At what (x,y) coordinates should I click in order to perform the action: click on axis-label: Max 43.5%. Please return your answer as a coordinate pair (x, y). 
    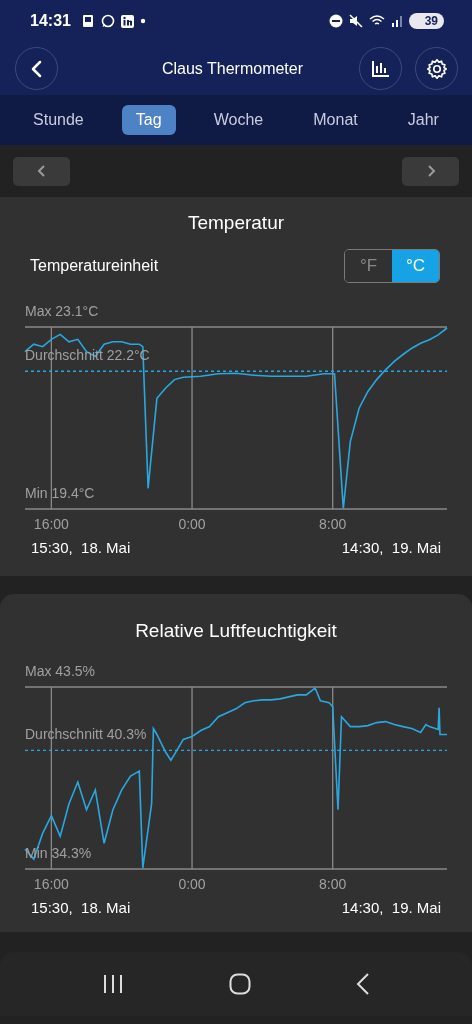
    Looking at the image, I should click on (60, 671).